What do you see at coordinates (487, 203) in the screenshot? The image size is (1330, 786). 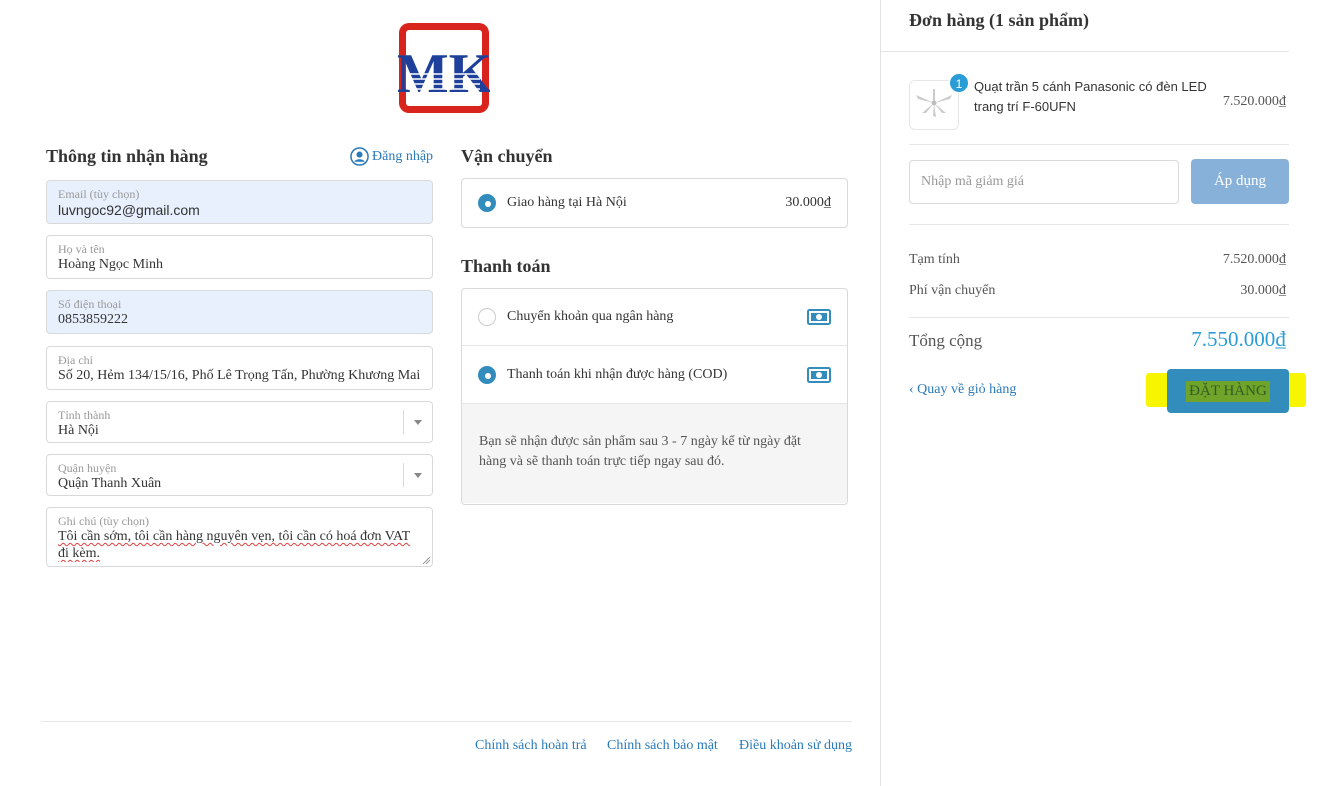 I see `shipping-radio` at bounding box center [487, 203].